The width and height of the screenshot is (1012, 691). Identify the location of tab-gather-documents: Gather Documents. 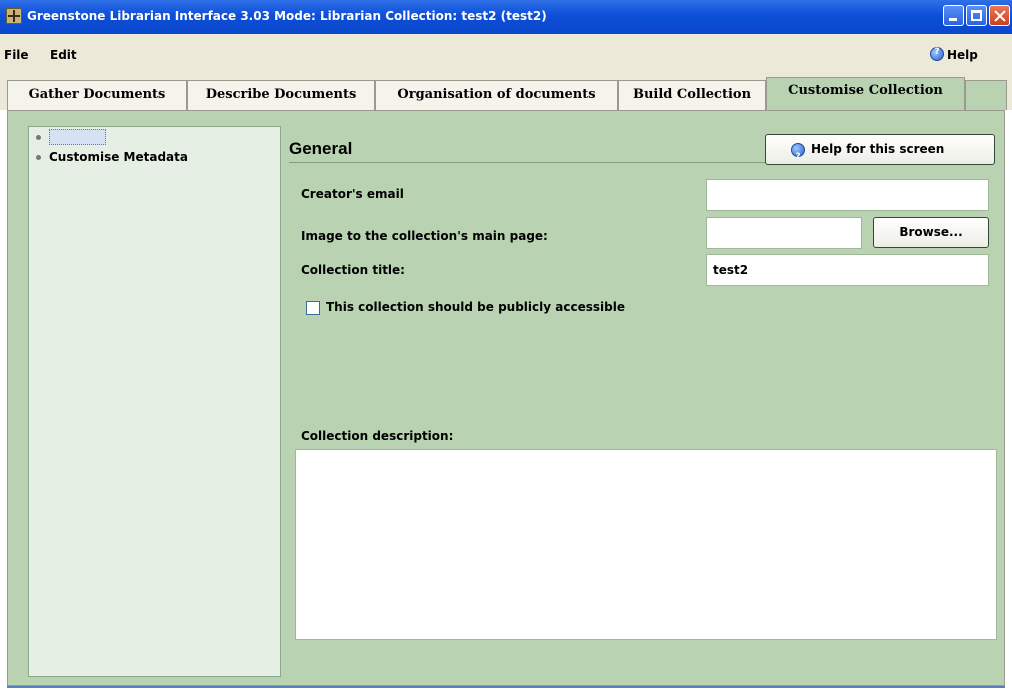
(97, 95).